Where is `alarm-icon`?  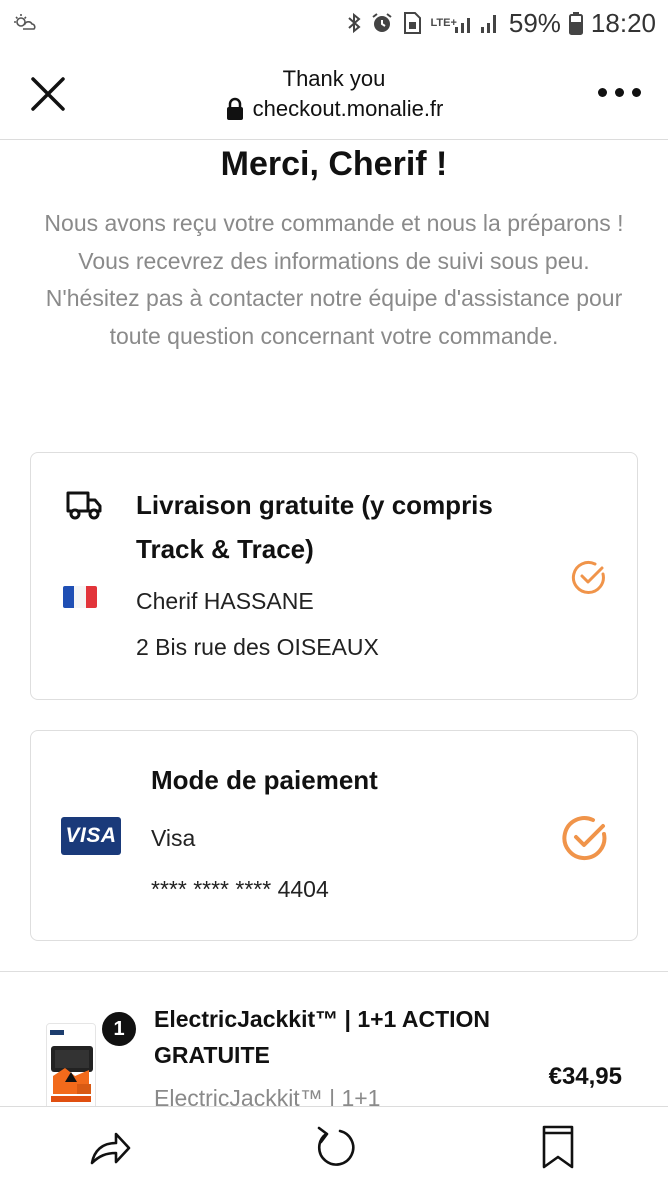
alarm-icon is located at coordinates (382, 23).